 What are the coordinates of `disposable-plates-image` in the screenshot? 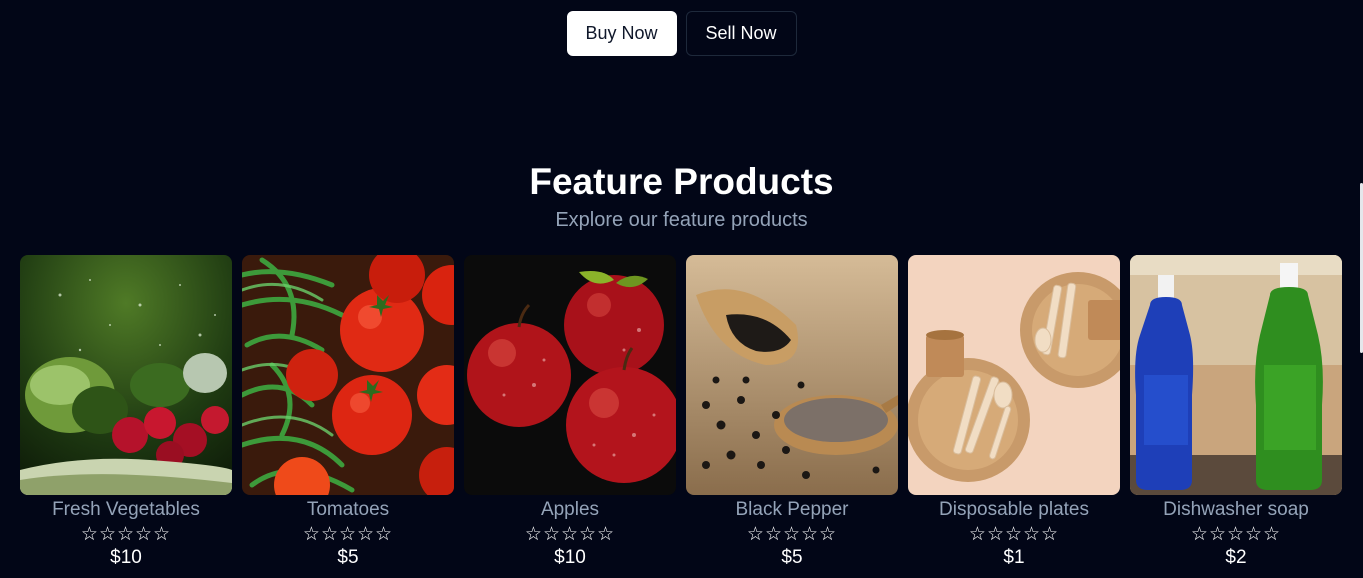 It's located at (1014, 375).